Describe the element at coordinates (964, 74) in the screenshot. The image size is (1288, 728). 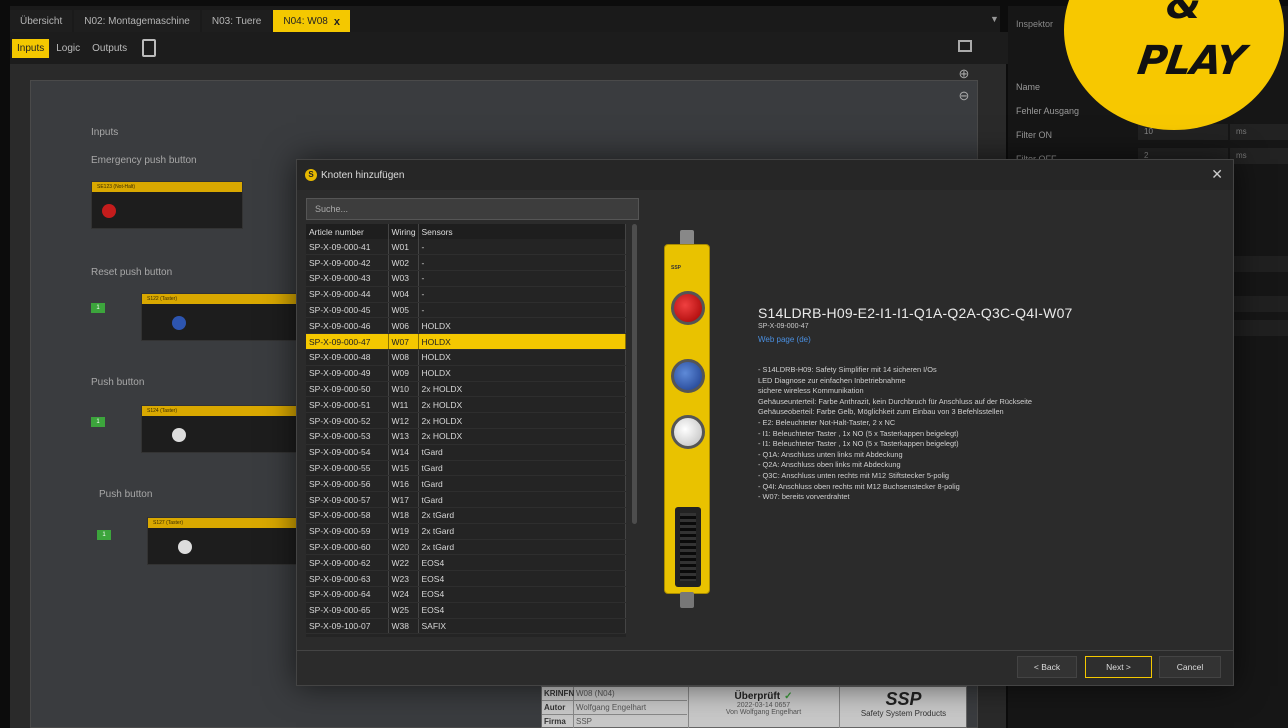
I see `zoom-in-icon: ⊕` at that location.